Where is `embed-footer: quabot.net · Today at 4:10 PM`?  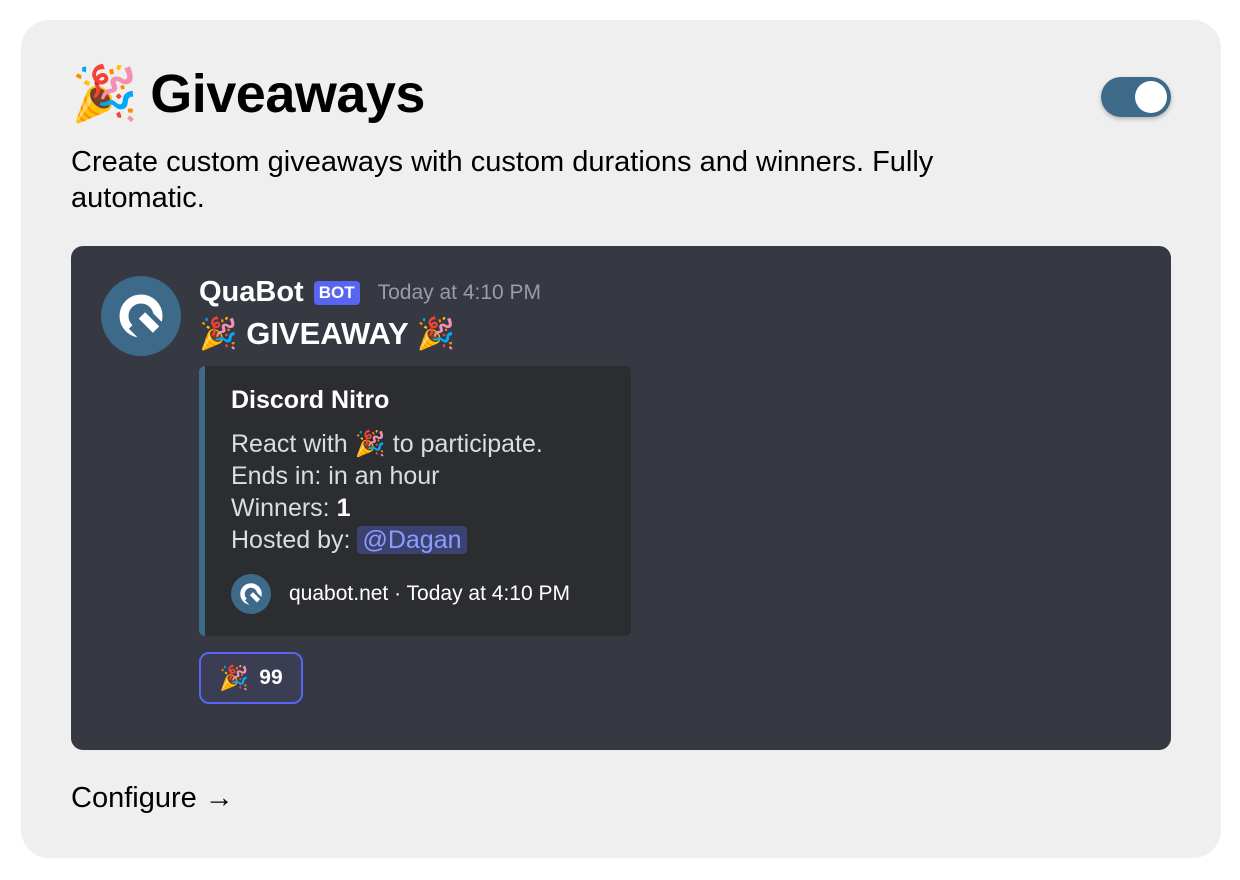
embed-footer: quabot.net · Today at 4:10 PM is located at coordinates (400, 594).